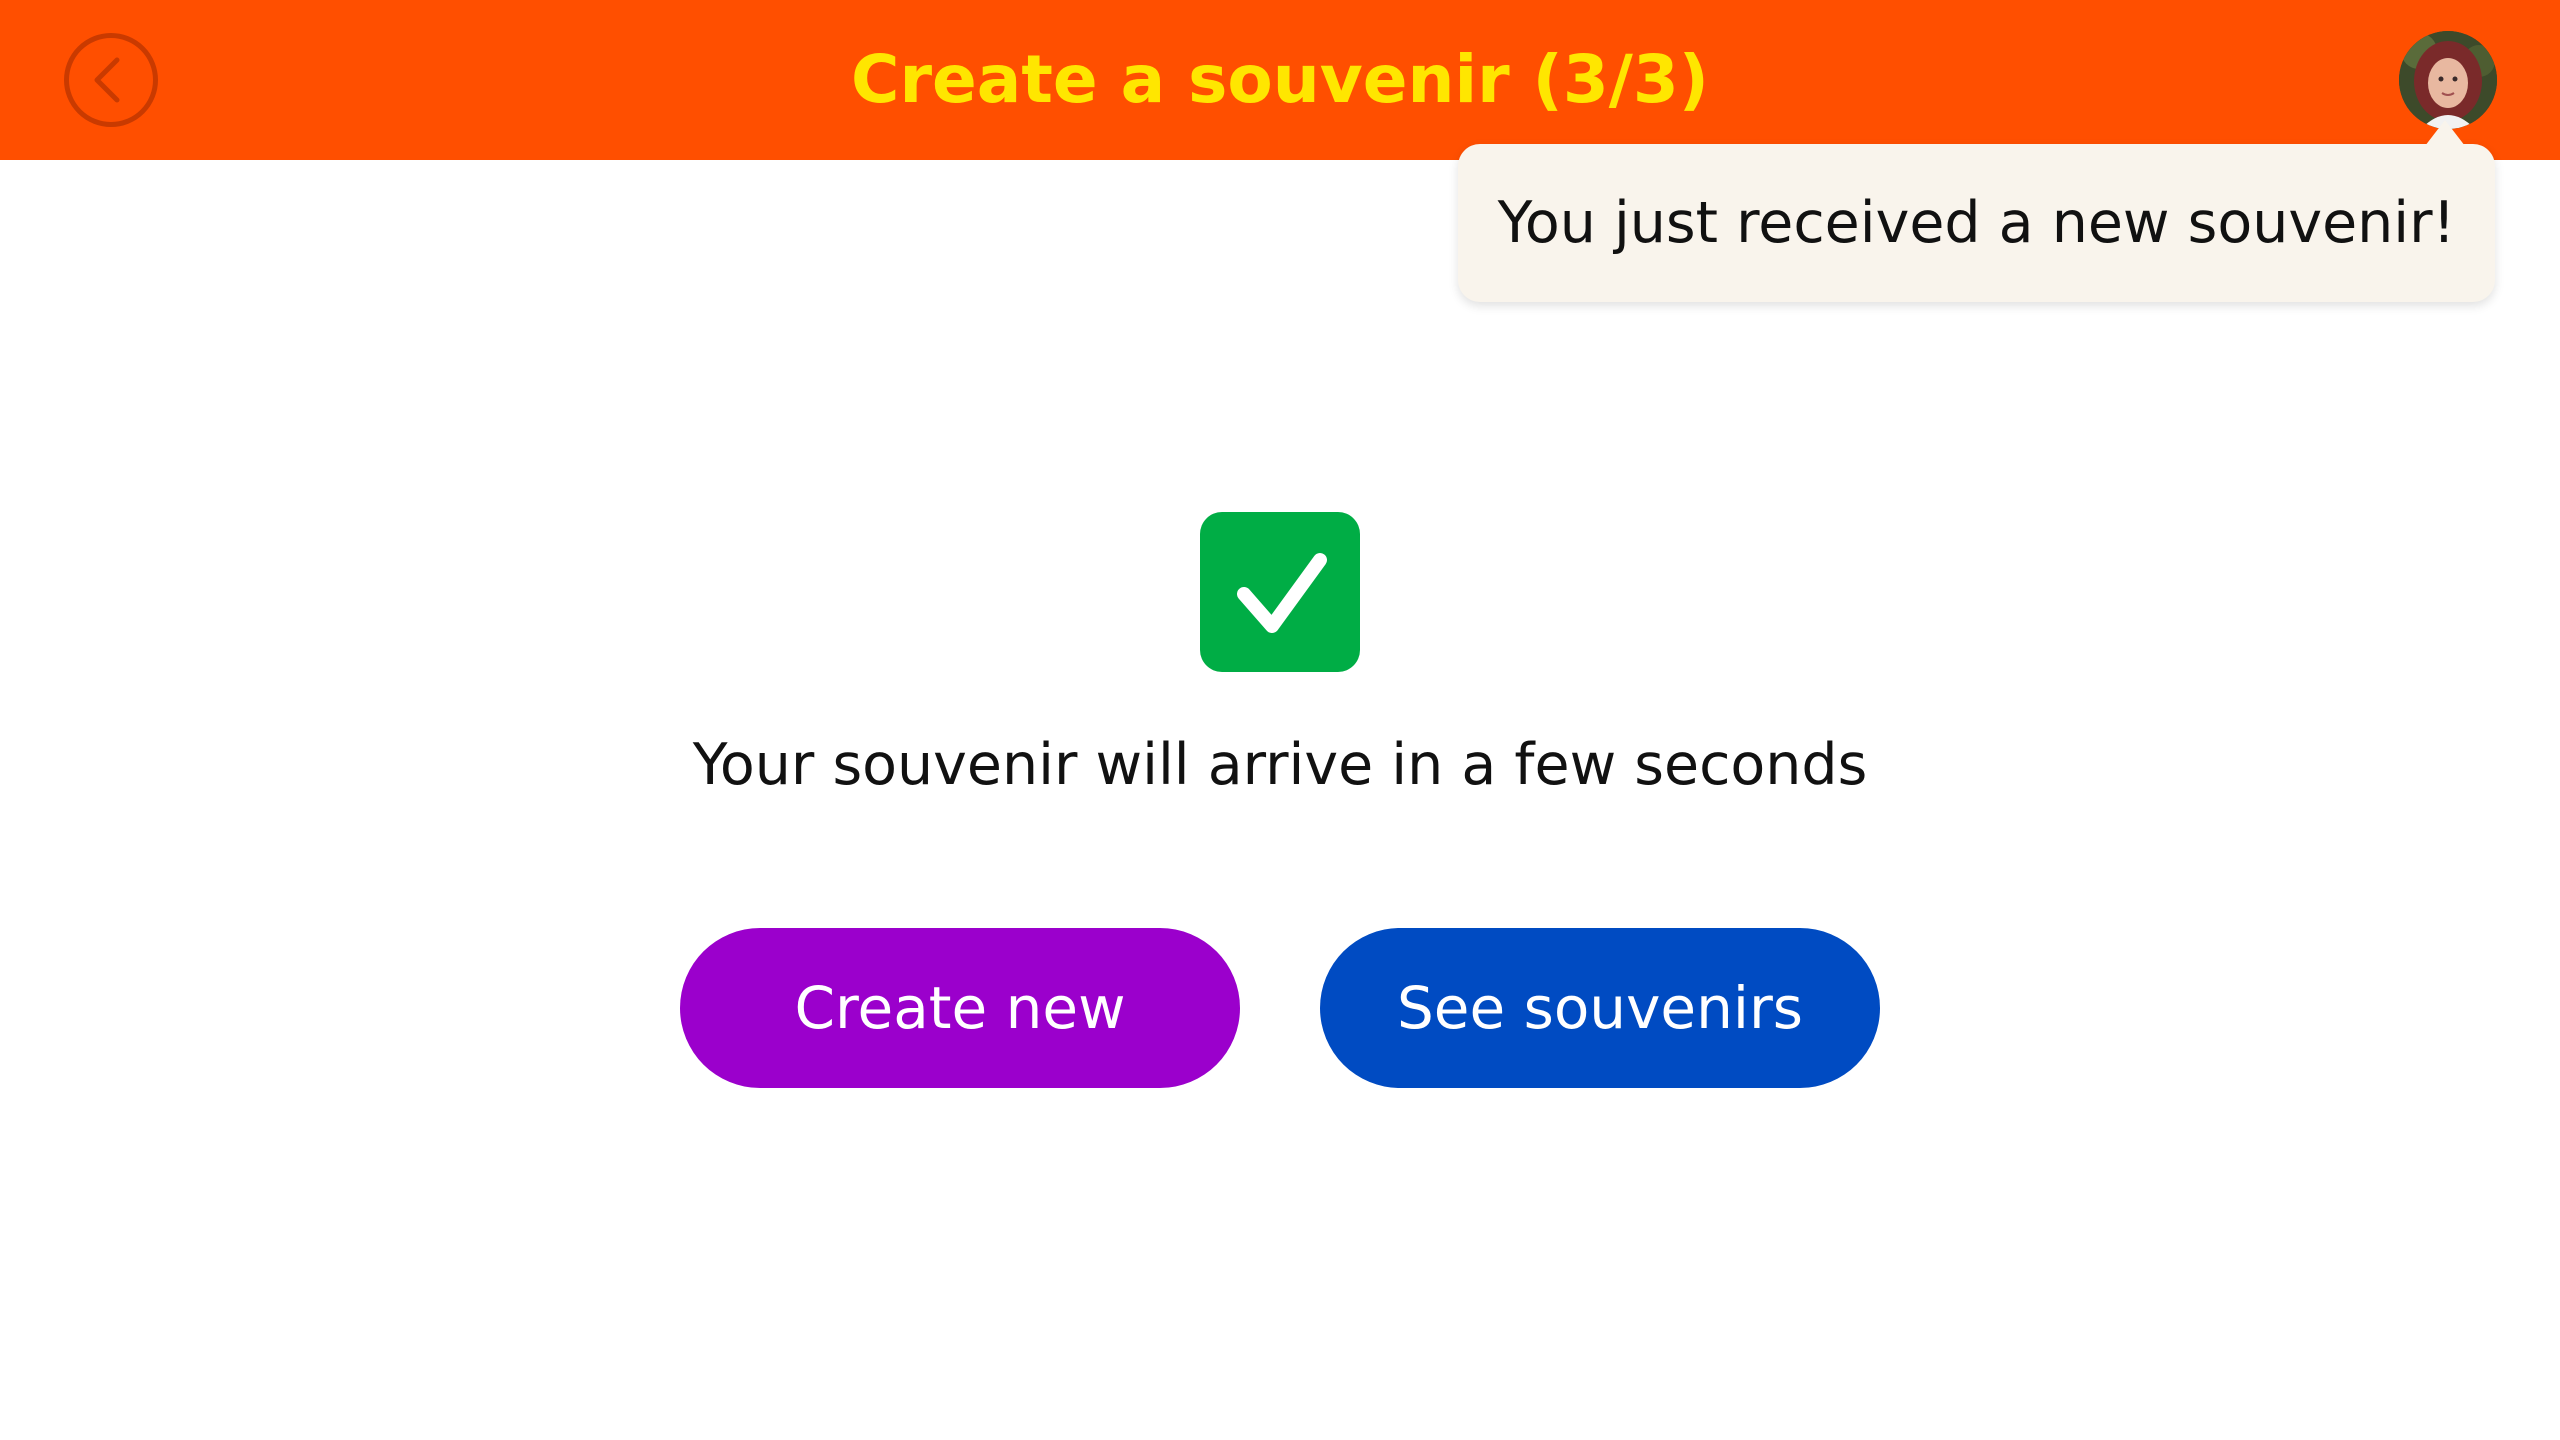 This screenshot has height=1440, width=2560. Describe the element at coordinates (2445, 133) in the screenshot. I see `toast-pointer` at that location.